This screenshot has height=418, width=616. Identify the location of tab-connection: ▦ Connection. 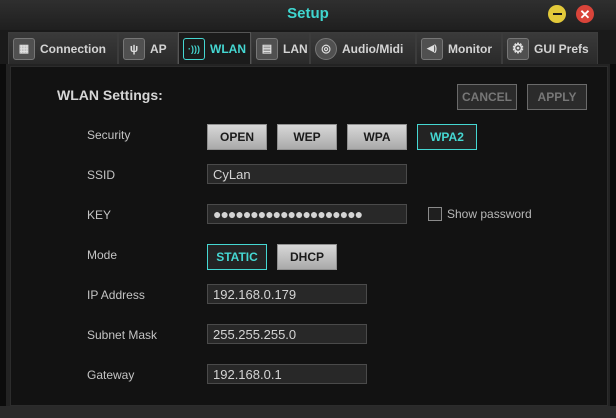
(63, 48).